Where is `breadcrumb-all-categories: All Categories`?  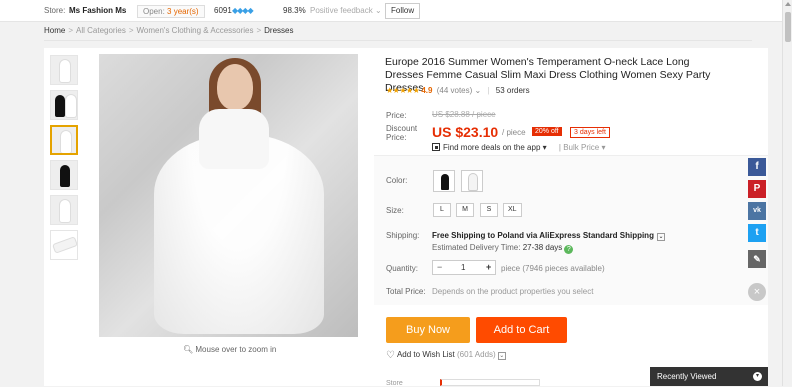
breadcrumb-all-categories: All Categories is located at coordinates (101, 30).